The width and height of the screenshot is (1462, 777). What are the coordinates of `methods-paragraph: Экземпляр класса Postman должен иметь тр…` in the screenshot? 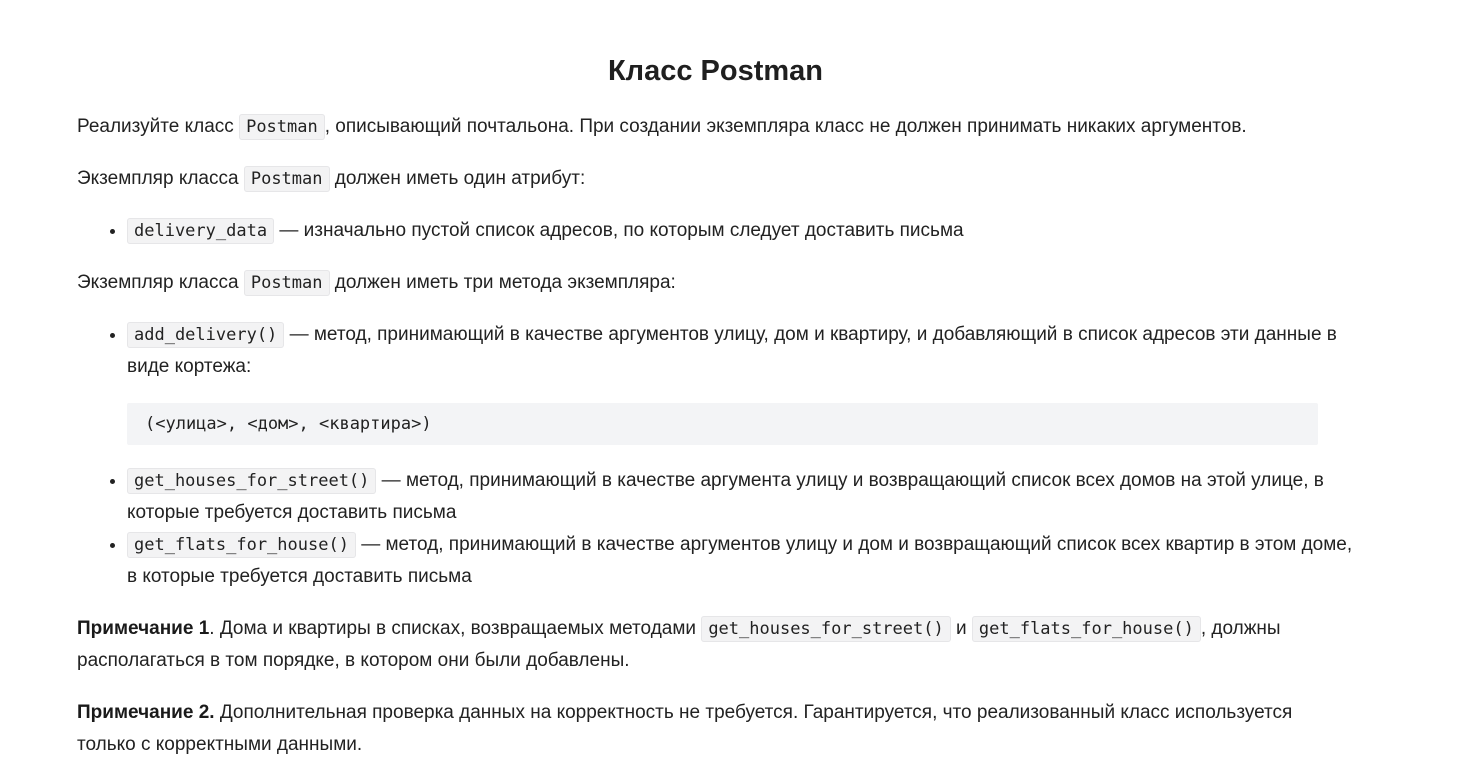 It's located at (715, 283).